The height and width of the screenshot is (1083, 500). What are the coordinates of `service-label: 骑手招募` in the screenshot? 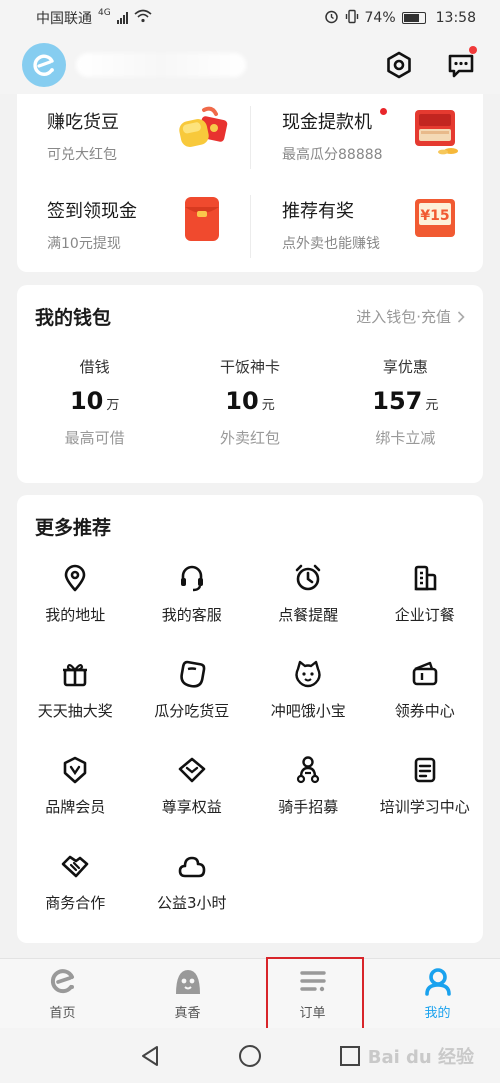 It's located at (308, 807).